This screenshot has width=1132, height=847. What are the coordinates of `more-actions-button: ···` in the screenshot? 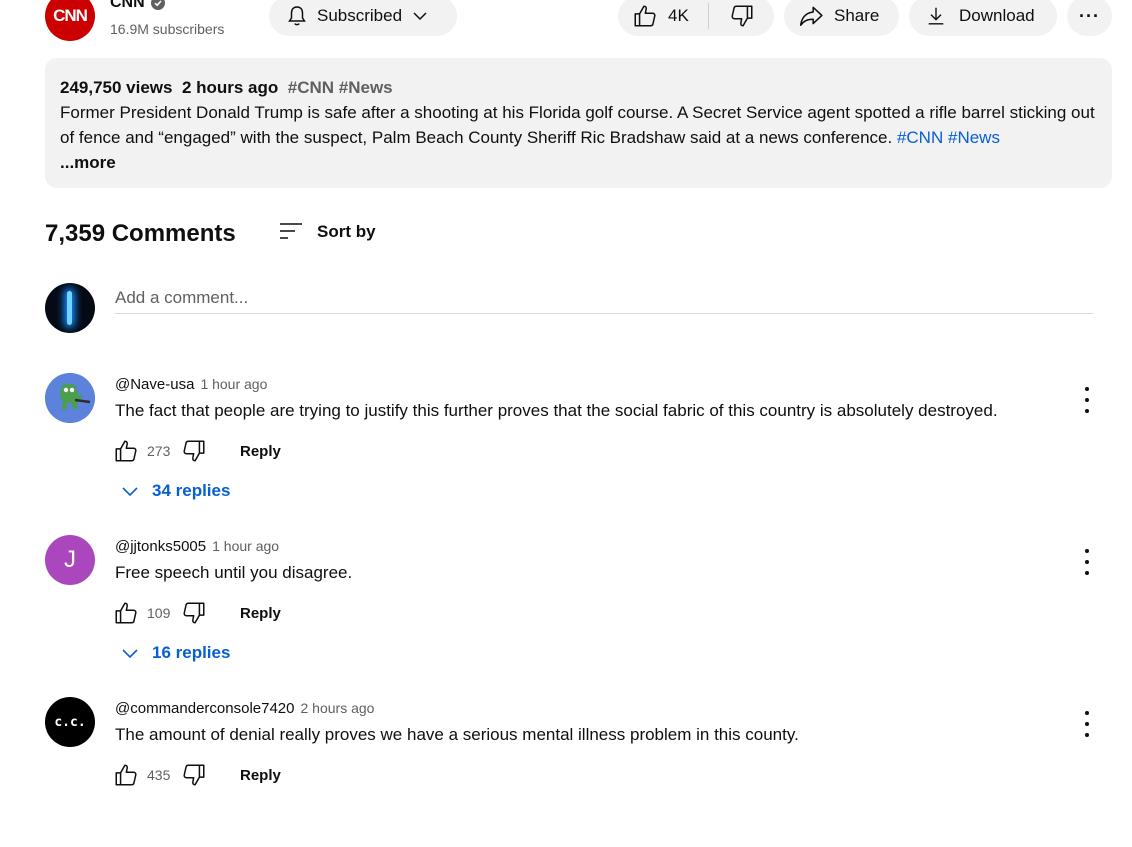 It's located at (1089, 18).